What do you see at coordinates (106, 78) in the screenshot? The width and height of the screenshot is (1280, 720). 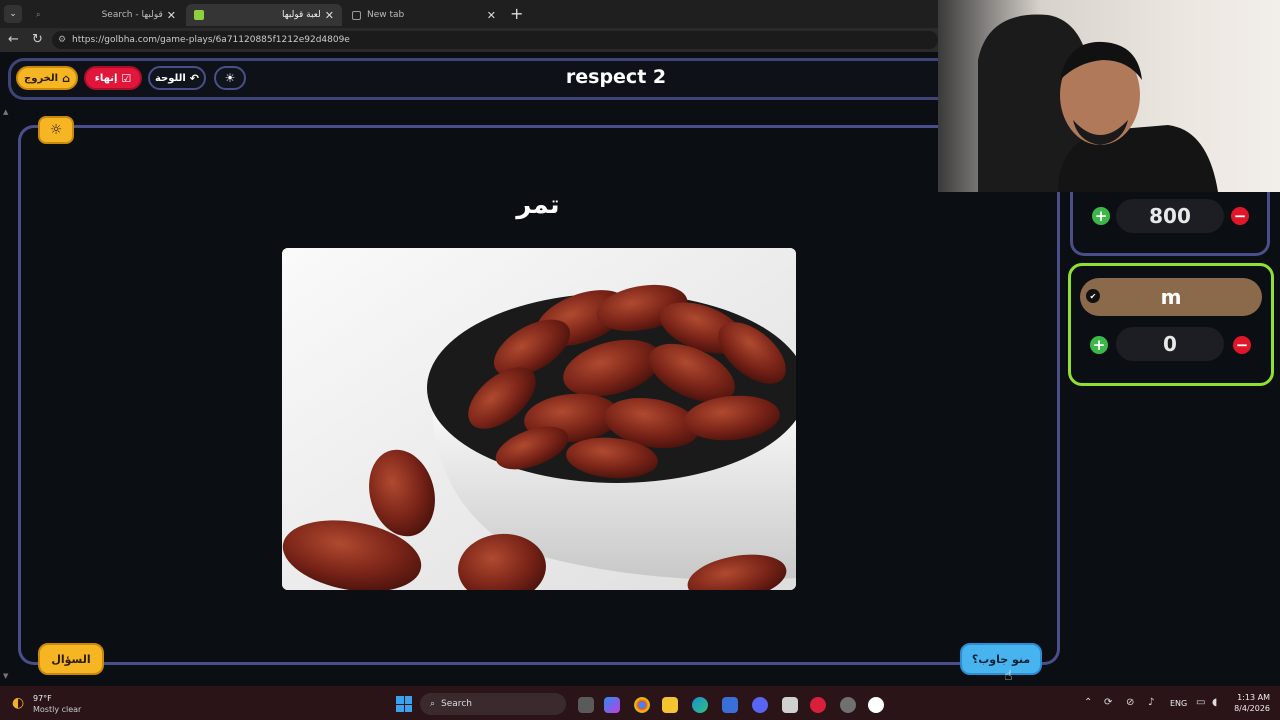 I see `end-label: إنهاء` at bounding box center [106, 78].